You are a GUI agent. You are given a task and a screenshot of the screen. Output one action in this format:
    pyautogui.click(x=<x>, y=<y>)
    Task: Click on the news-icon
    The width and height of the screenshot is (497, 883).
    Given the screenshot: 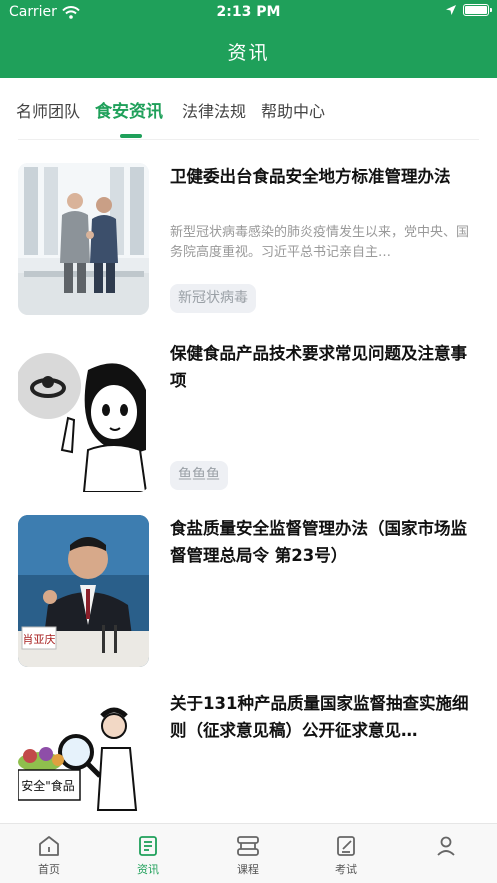 What is the action you would take?
    pyautogui.click(x=148, y=846)
    